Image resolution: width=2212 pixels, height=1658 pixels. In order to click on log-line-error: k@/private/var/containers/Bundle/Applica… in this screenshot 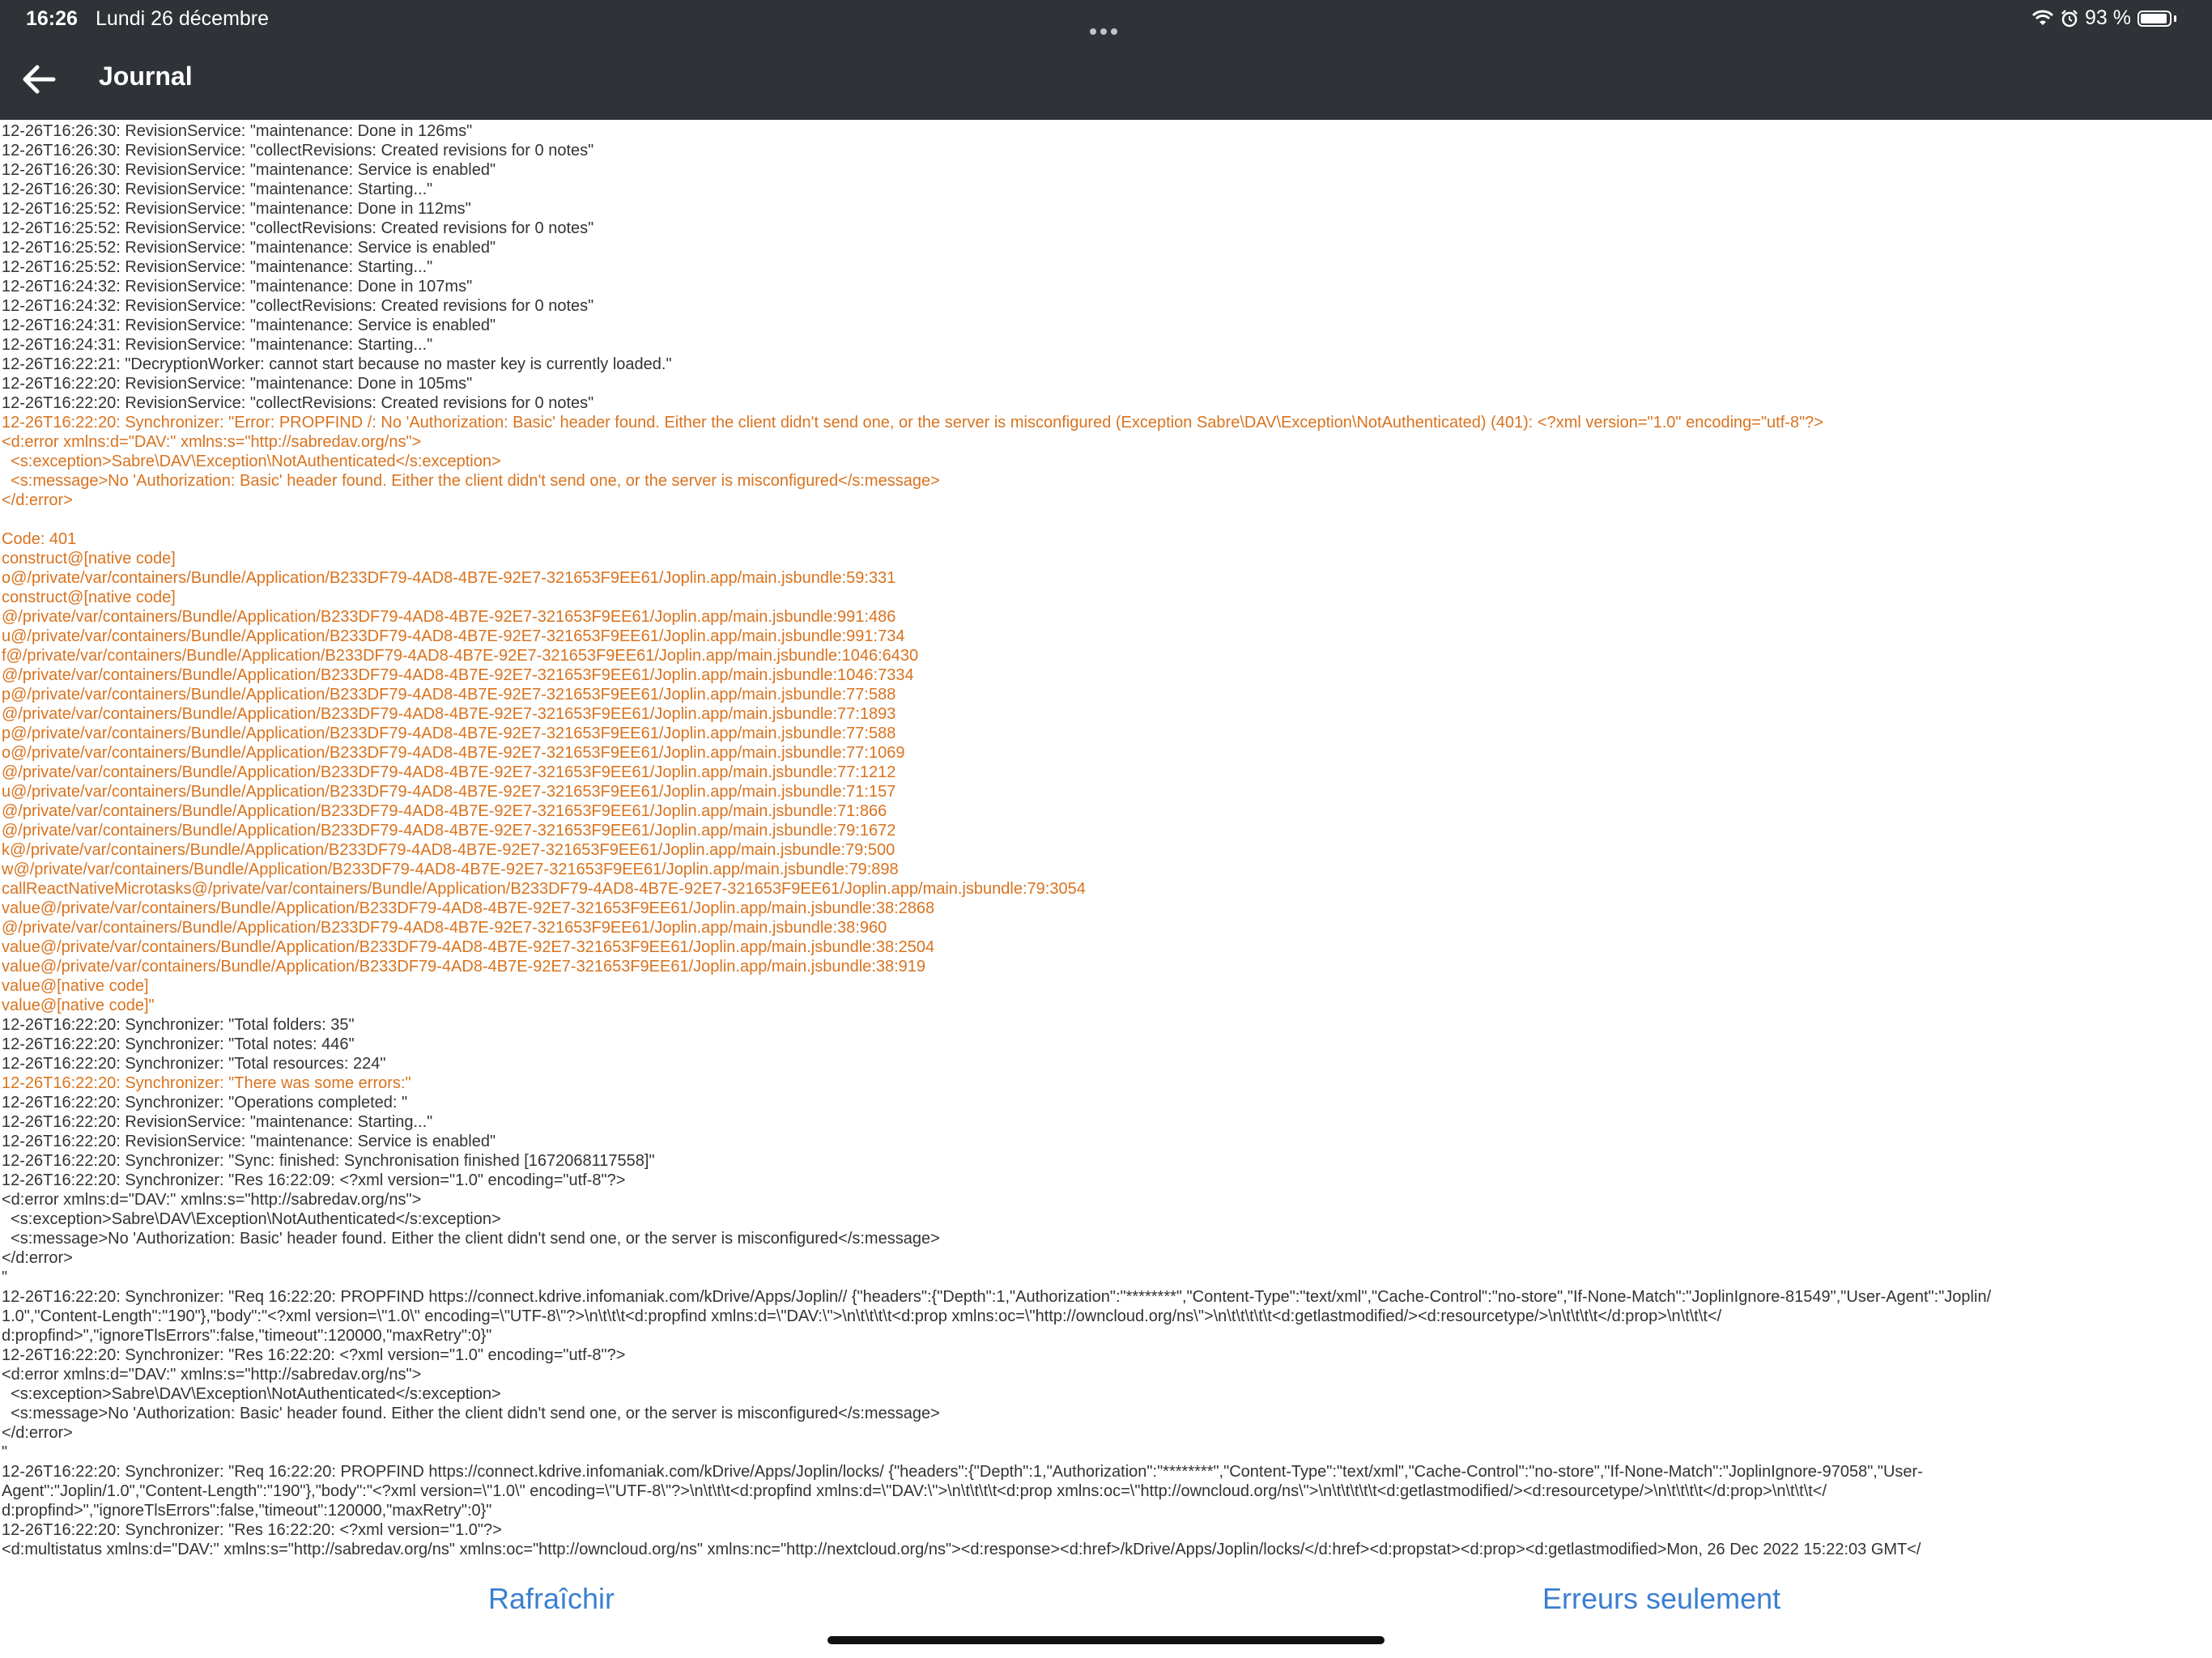, I will do `click(449, 850)`.